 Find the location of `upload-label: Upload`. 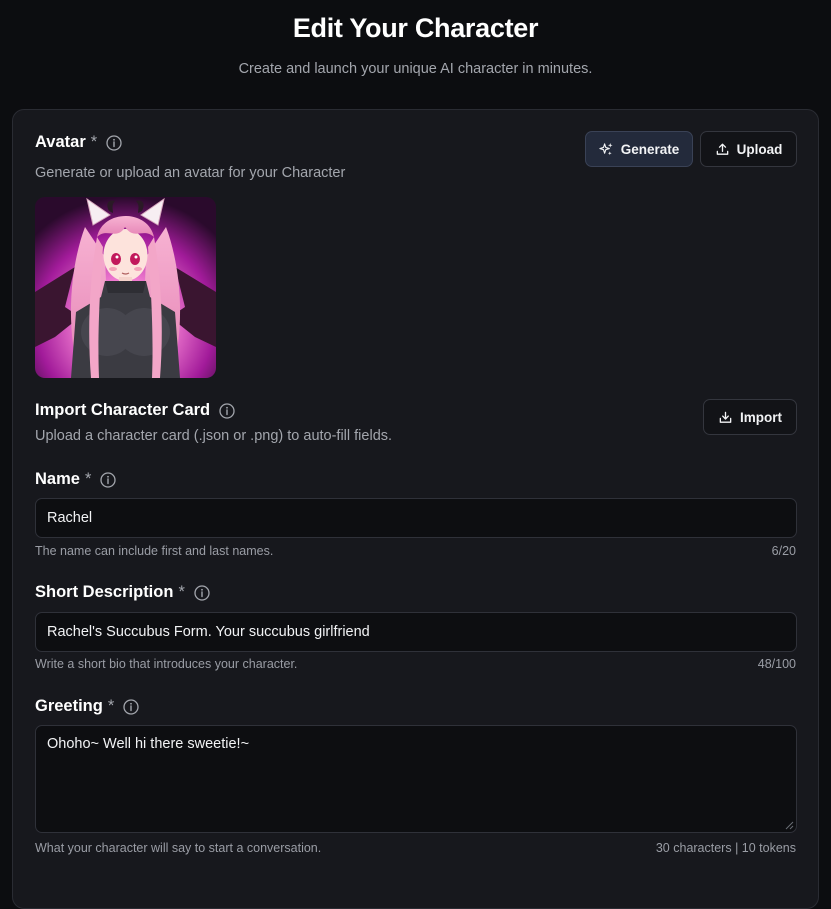

upload-label: Upload is located at coordinates (759, 149).